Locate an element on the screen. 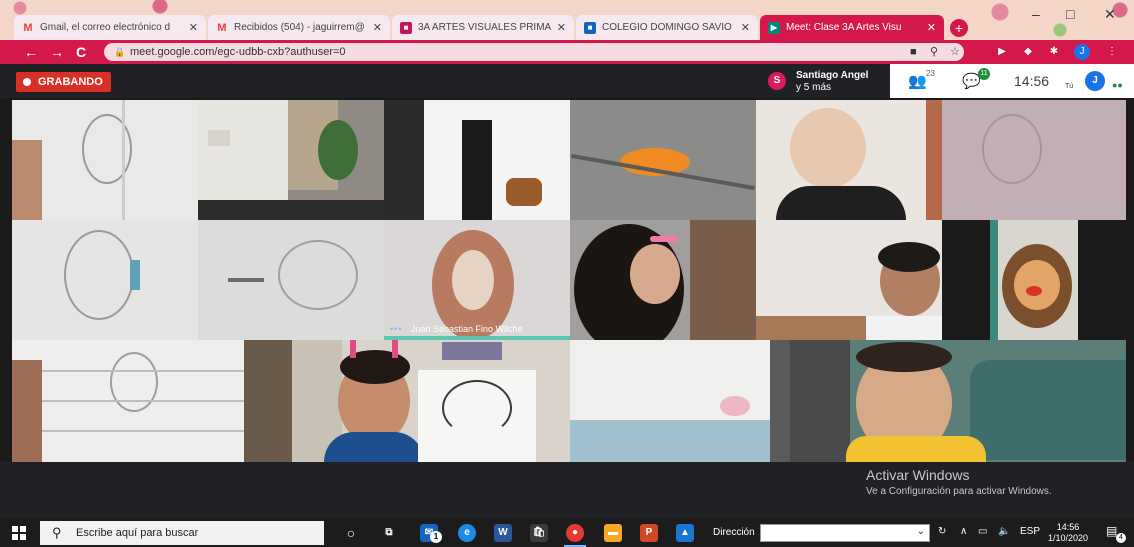  self-label: Tú is located at coordinates (1069, 86).